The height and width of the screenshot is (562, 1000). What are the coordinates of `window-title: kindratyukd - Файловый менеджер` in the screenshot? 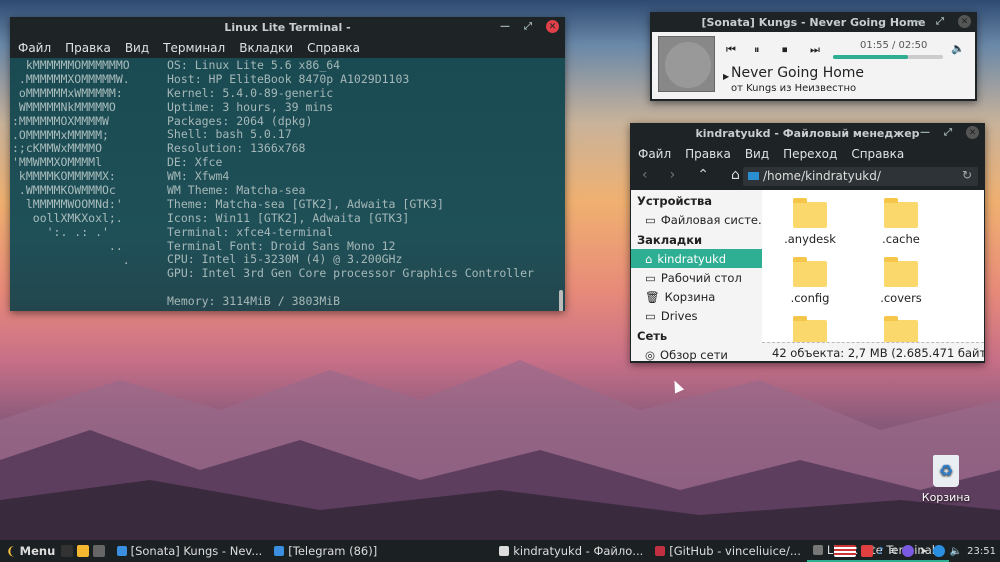 It's located at (807, 133).